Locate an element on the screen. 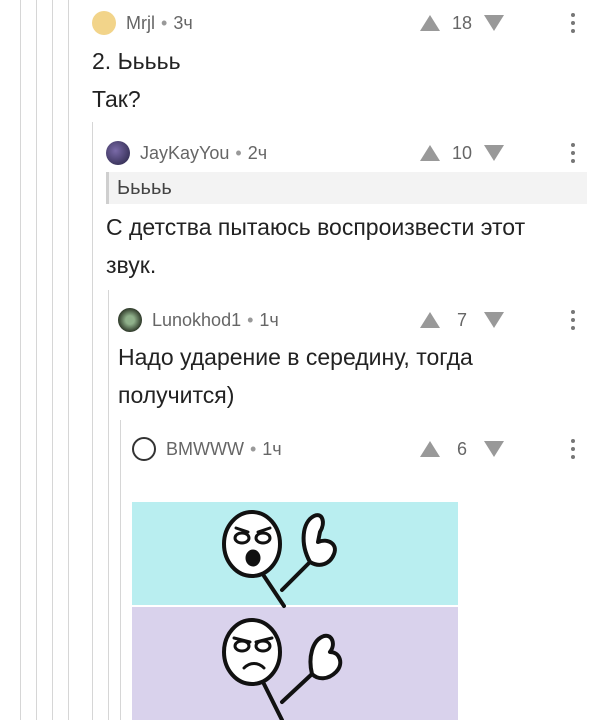  vote-controls: 6 is located at coordinates (462, 449).